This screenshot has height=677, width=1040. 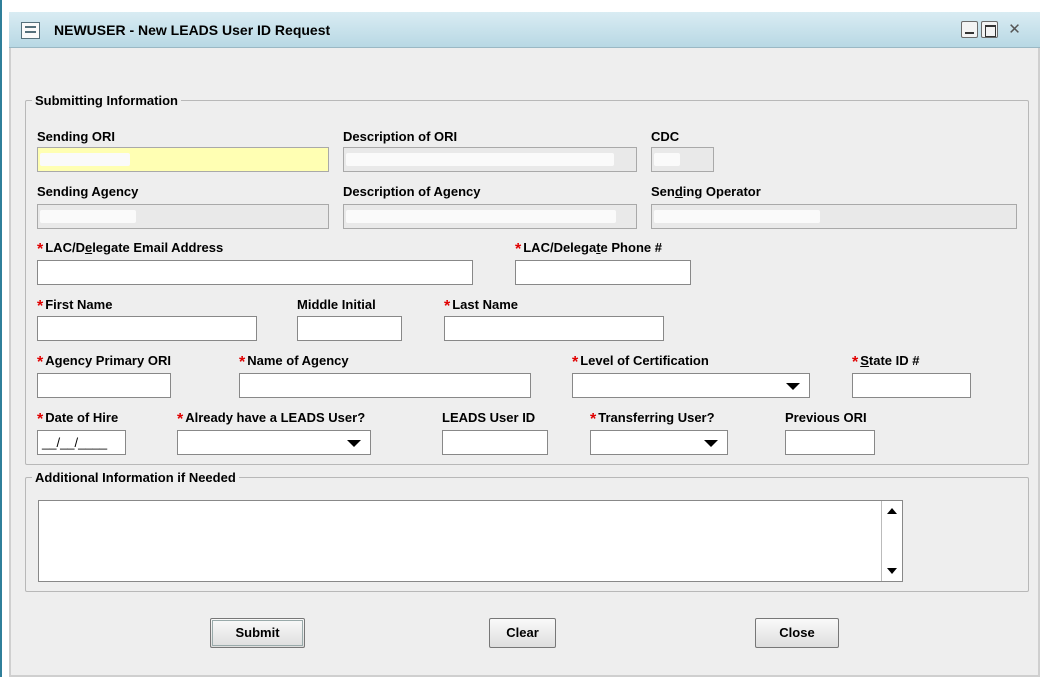 I want to click on additional-information-textarea, so click(x=470, y=541).